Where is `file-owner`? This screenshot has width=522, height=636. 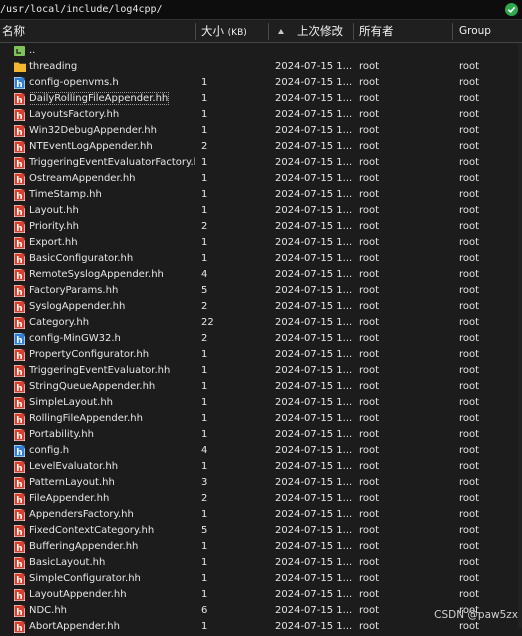
file-owner is located at coordinates (405, 51).